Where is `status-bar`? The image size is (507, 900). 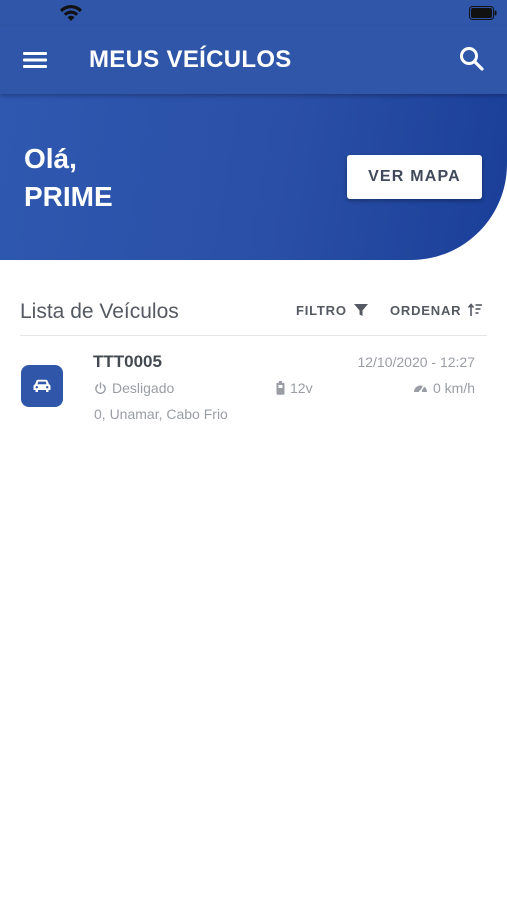
status-bar is located at coordinates (253, 13).